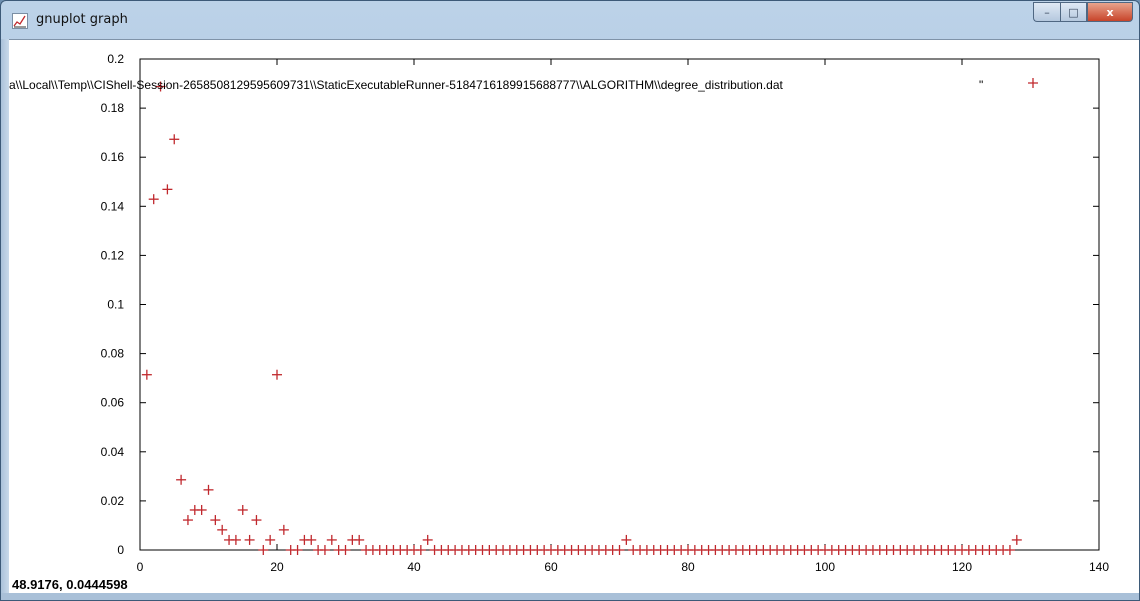  I want to click on x-tick-label: 100, so click(825, 567).